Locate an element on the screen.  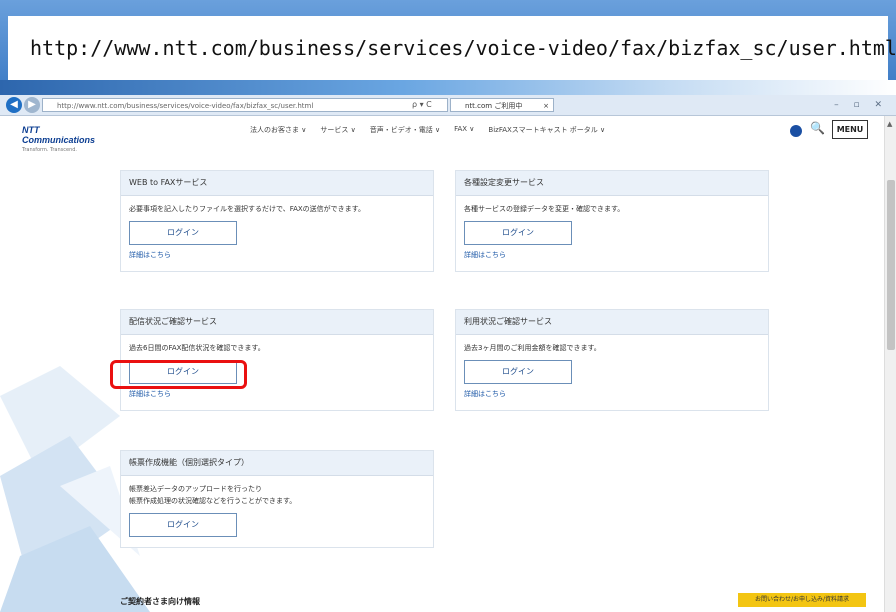
nav-item-fax: FAX ∨ is located at coordinates (464, 130).